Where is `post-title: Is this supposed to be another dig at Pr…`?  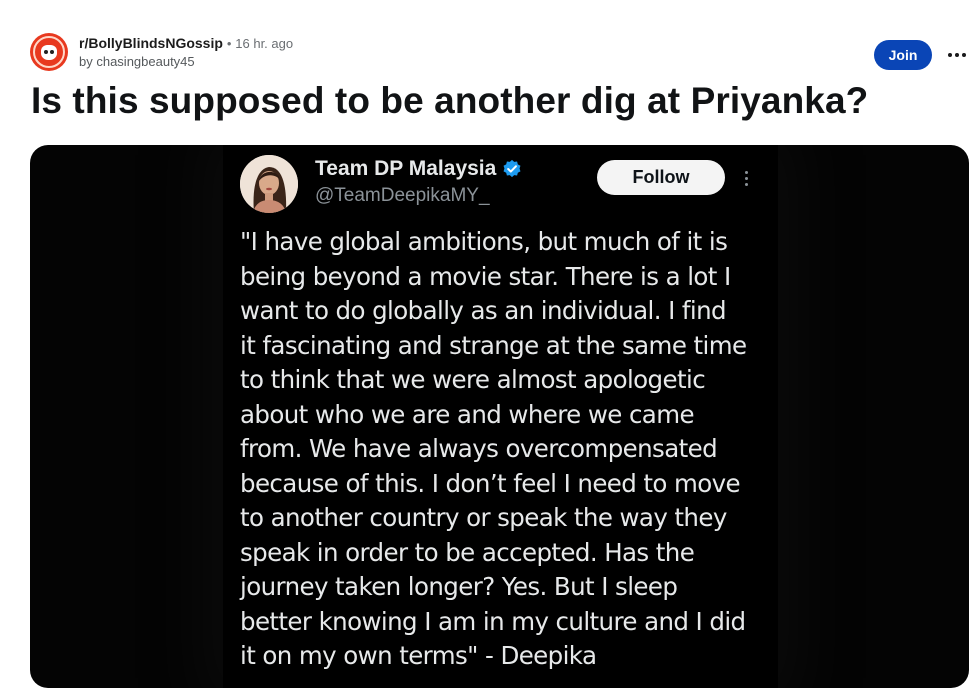
post-title: Is this supposed to be another dig at Pr… is located at coordinates (449, 101).